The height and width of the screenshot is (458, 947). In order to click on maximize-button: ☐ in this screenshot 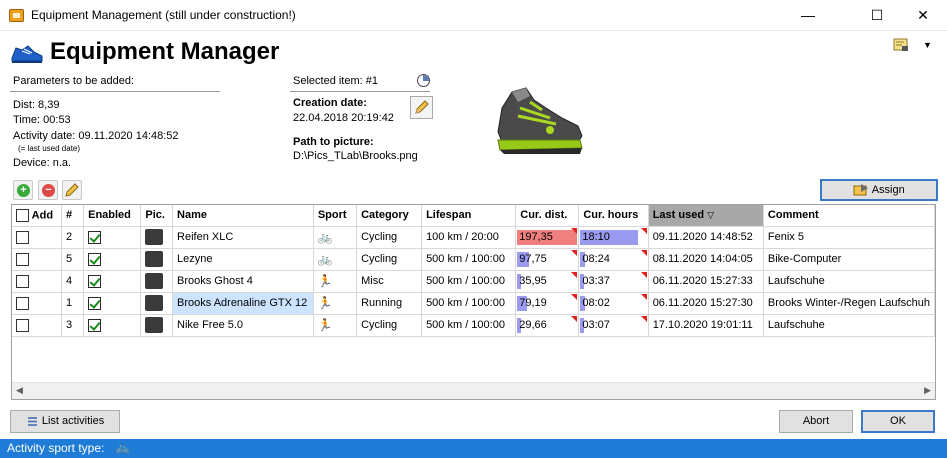, I will do `click(877, 15)`.